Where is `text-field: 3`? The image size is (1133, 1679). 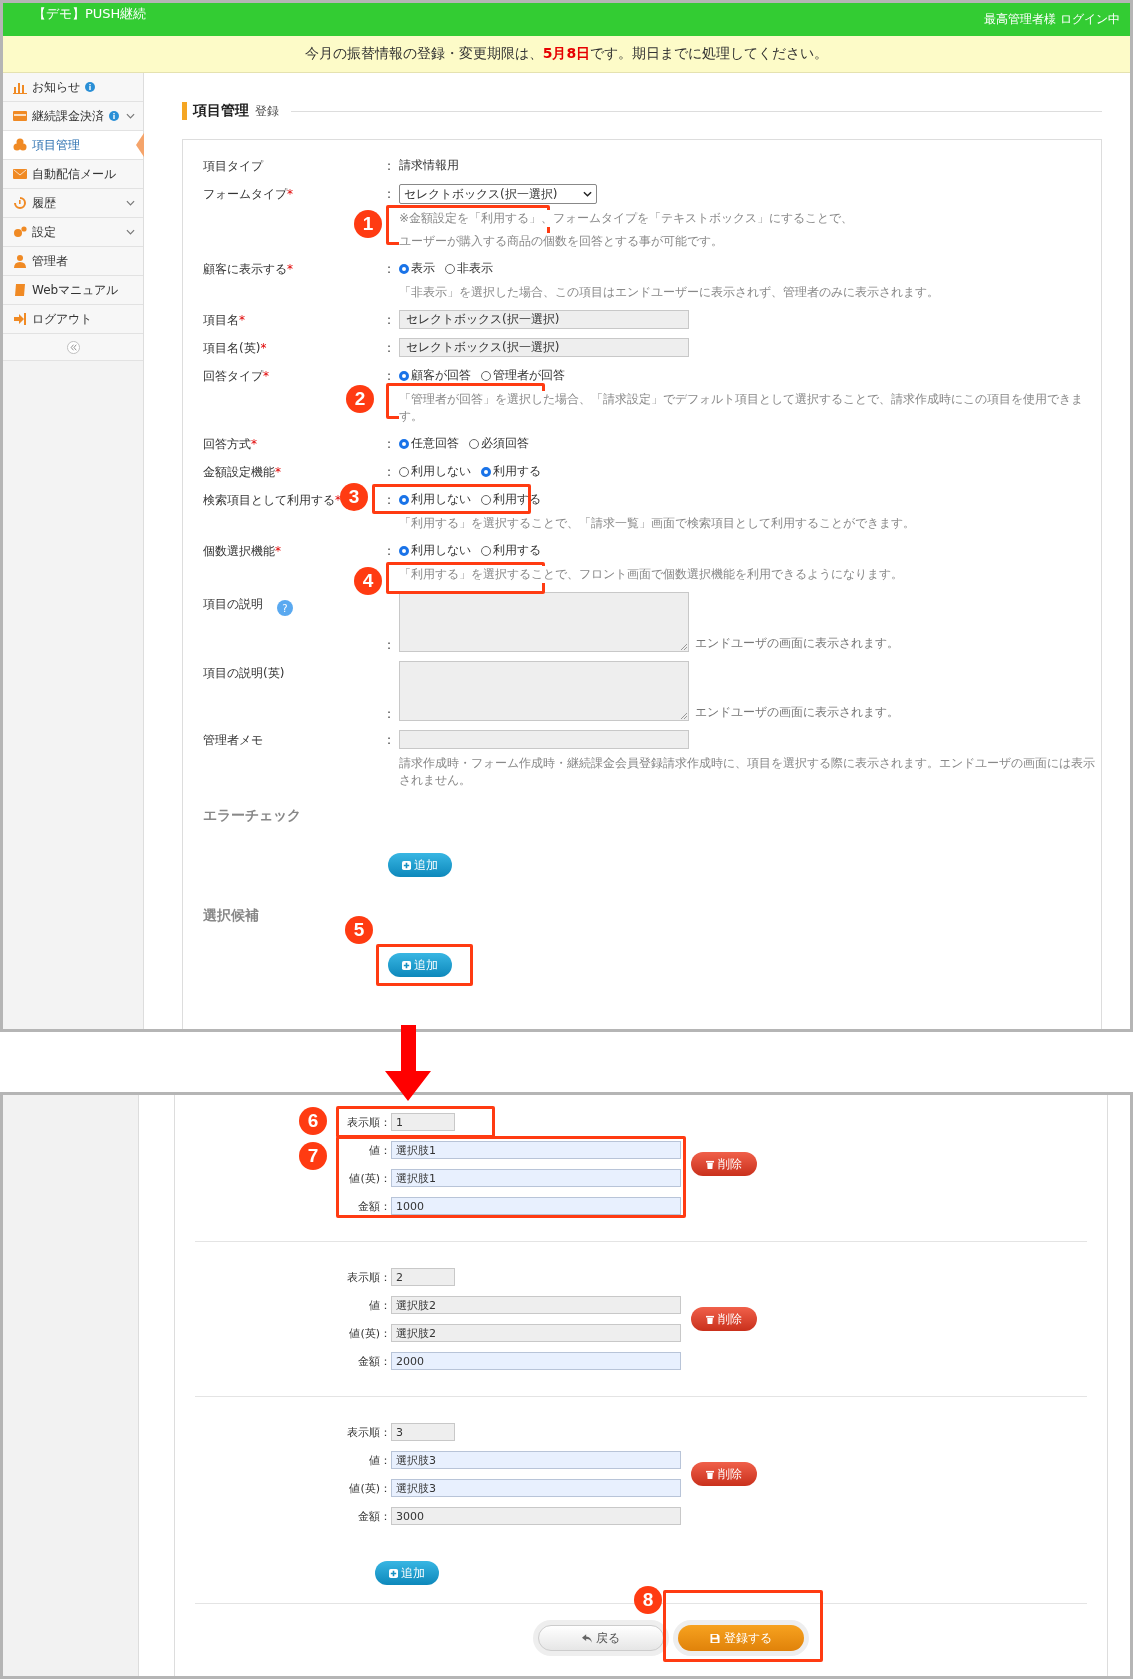
text-field: 3 is located at coordinates (423, 1432).